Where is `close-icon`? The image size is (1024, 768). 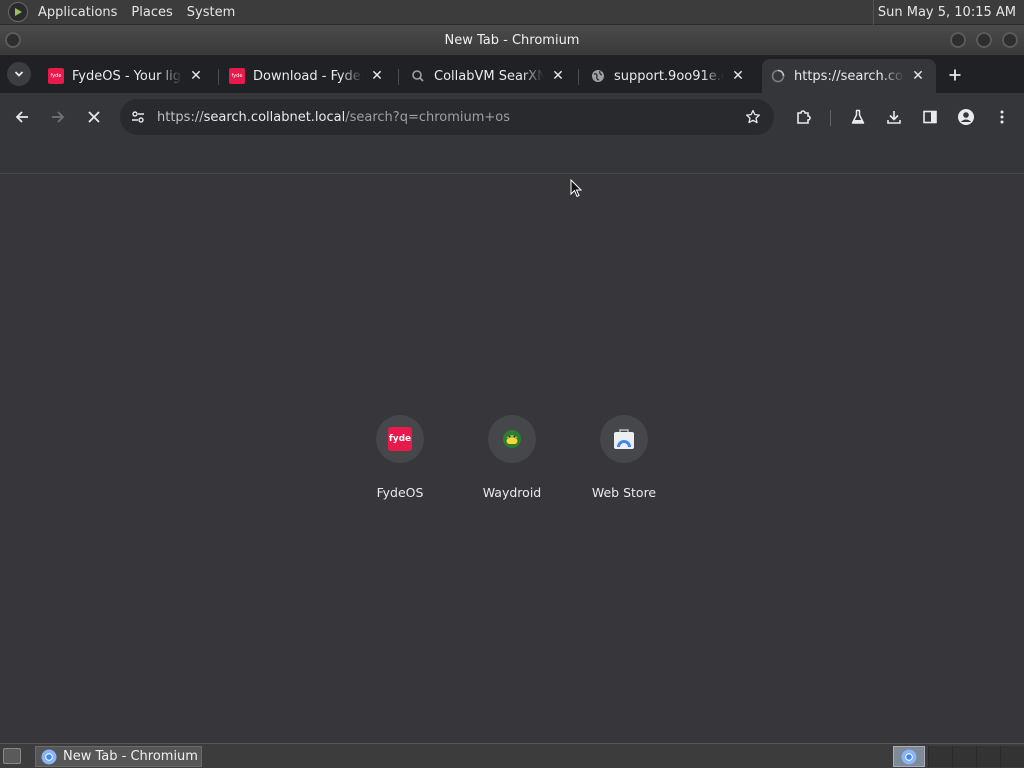
close-icon is located at coordinates (94, 117).